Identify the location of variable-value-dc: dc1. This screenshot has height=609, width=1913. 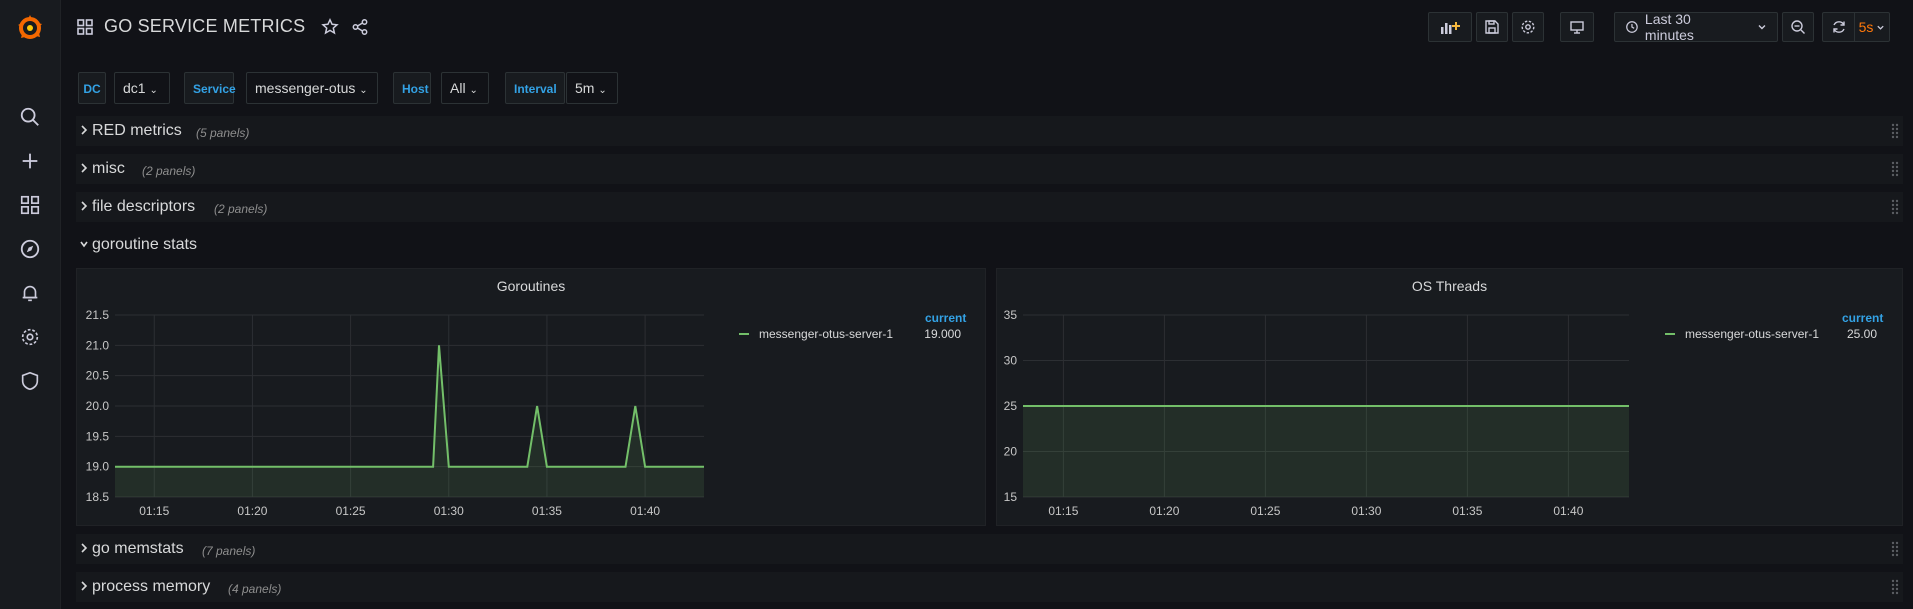
(134, 88).